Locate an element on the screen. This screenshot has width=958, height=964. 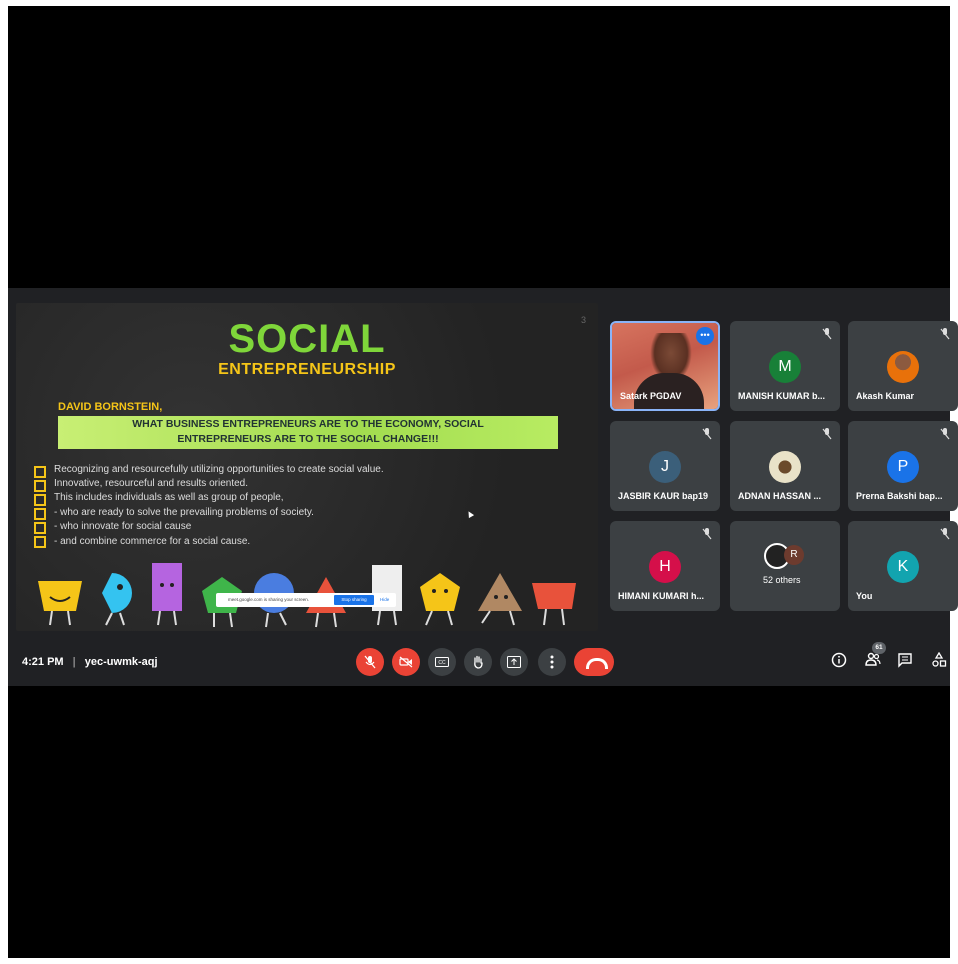
participant-name: You is located at coordinates (864, 596).